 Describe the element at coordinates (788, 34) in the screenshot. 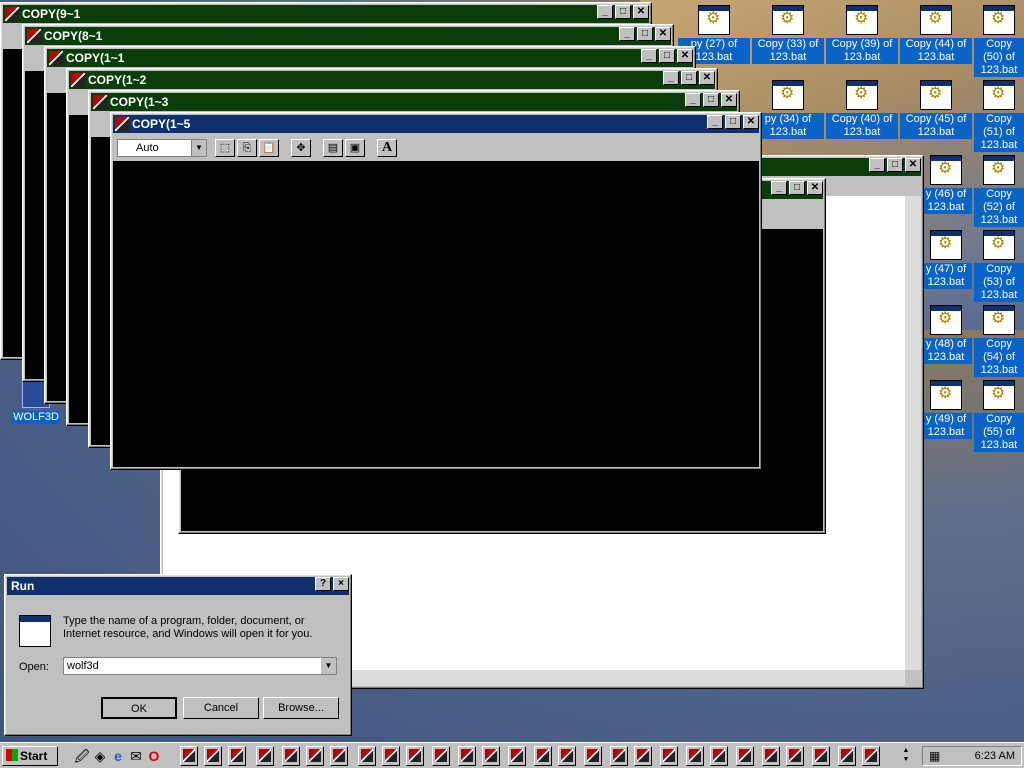

I see `desktop-icon: Copy (33) of 123.bat` at that location.